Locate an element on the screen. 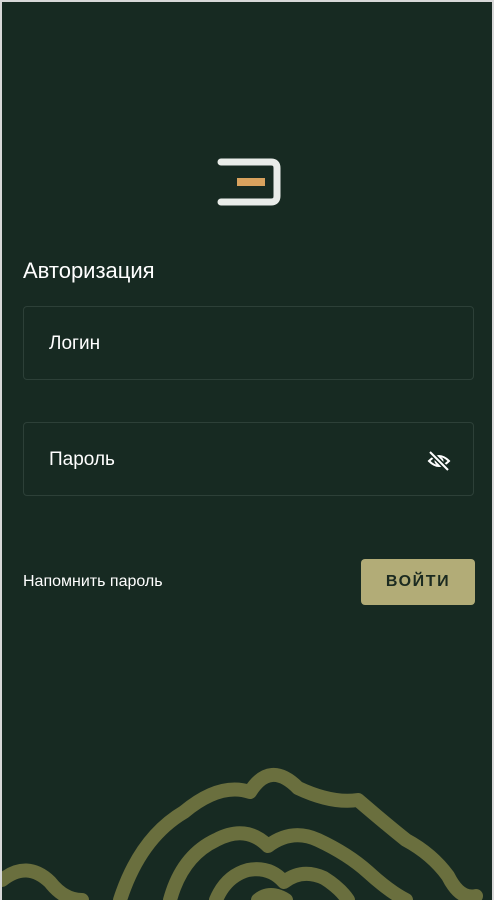 This screenshot has height=900, width=494. forgot-password-link: Напомнить пароль is located at coordinates (93, 582).